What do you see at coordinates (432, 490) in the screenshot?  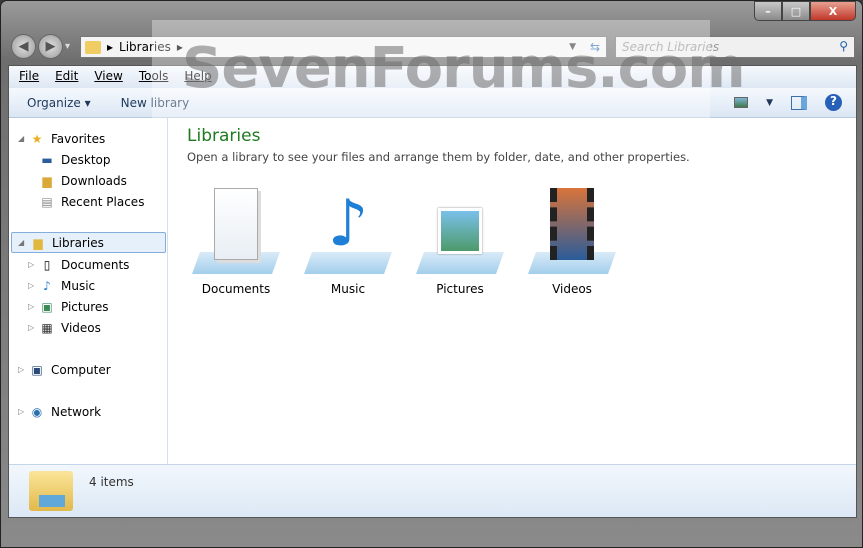 I see `details-pane: 4 items` at bounding box center [432, 490].